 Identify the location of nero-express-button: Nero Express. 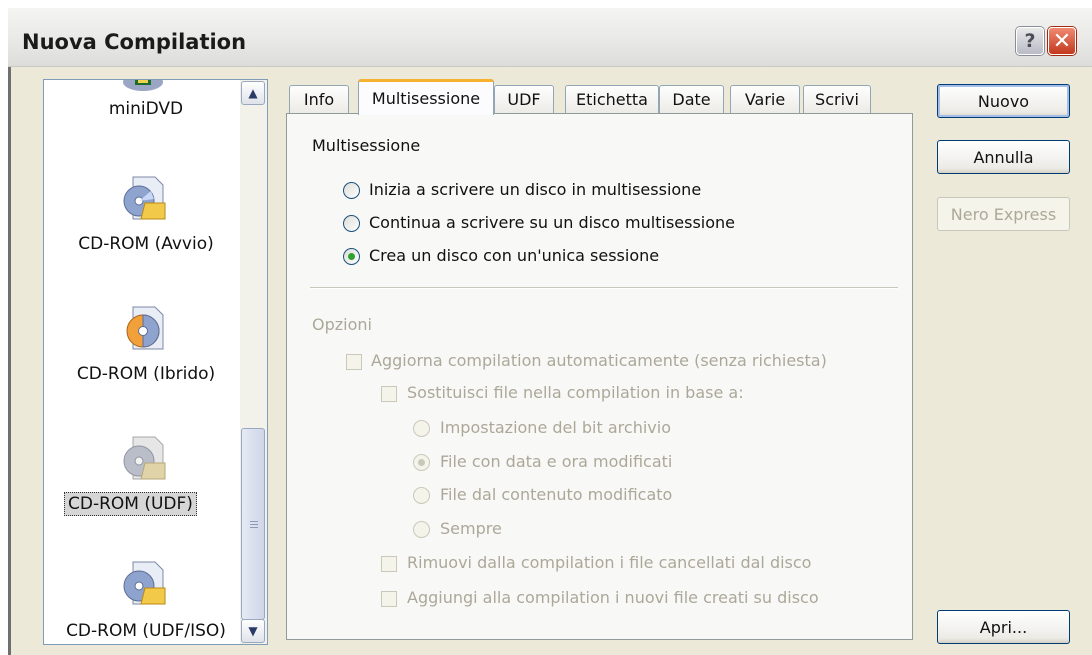
(1003, 214).